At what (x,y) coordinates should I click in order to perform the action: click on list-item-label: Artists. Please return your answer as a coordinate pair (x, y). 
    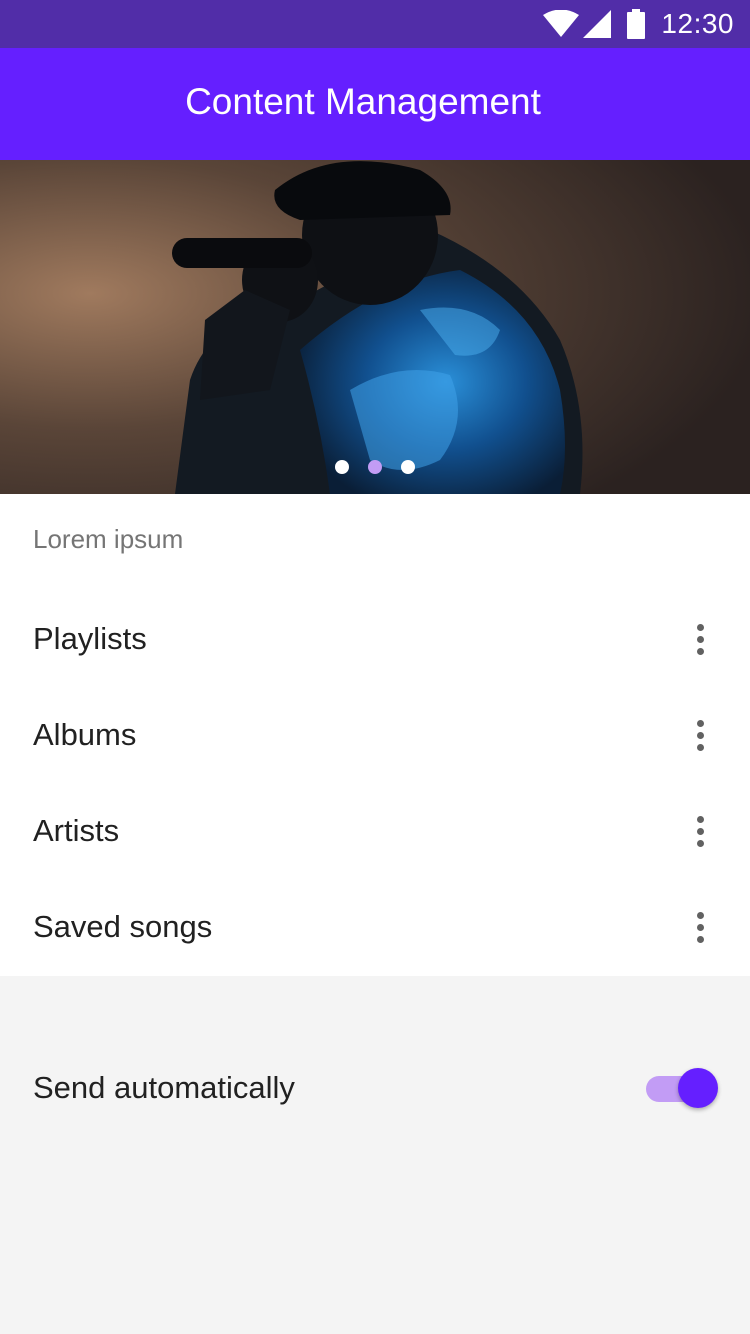
    Looking at the image, I should click on (76, 830).